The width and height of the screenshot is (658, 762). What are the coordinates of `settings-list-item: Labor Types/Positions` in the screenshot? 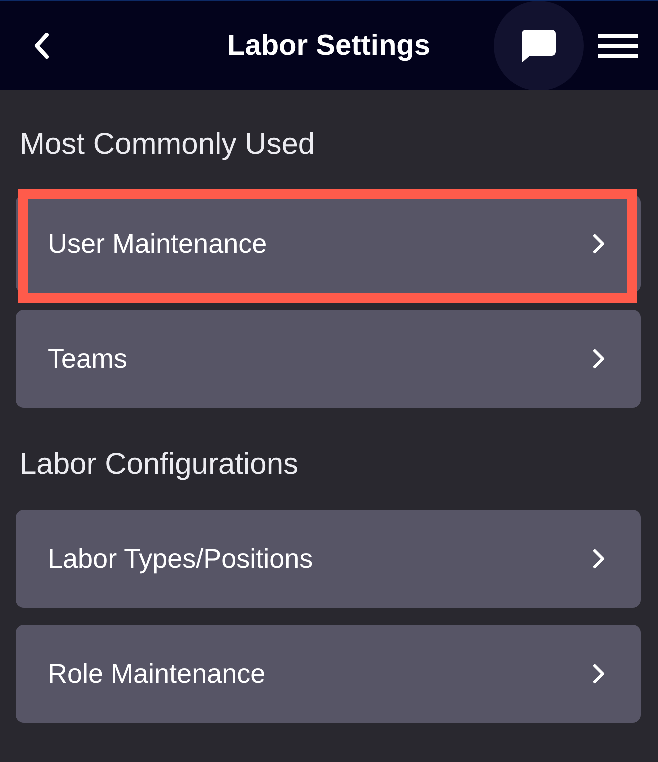 It's located at (328, 559).